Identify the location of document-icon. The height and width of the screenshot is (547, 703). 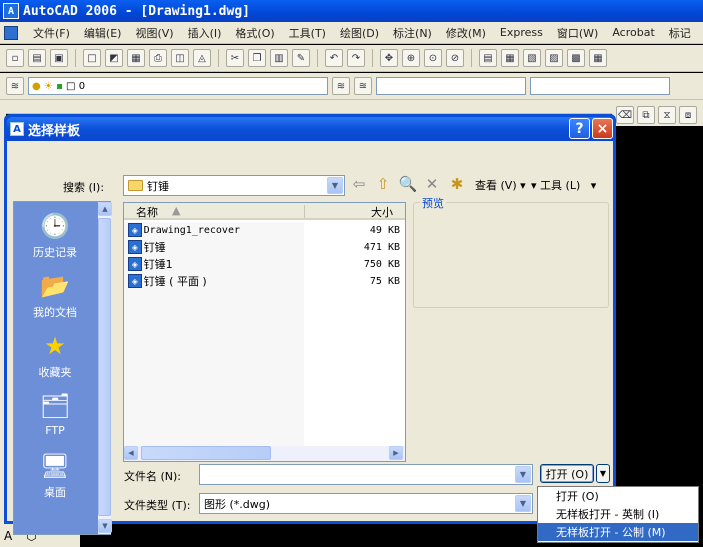
(11, 32).